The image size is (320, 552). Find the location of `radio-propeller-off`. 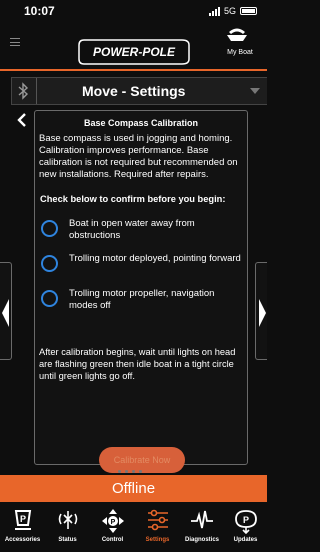

radio-propeller-off is located at coordinates (49, 298).